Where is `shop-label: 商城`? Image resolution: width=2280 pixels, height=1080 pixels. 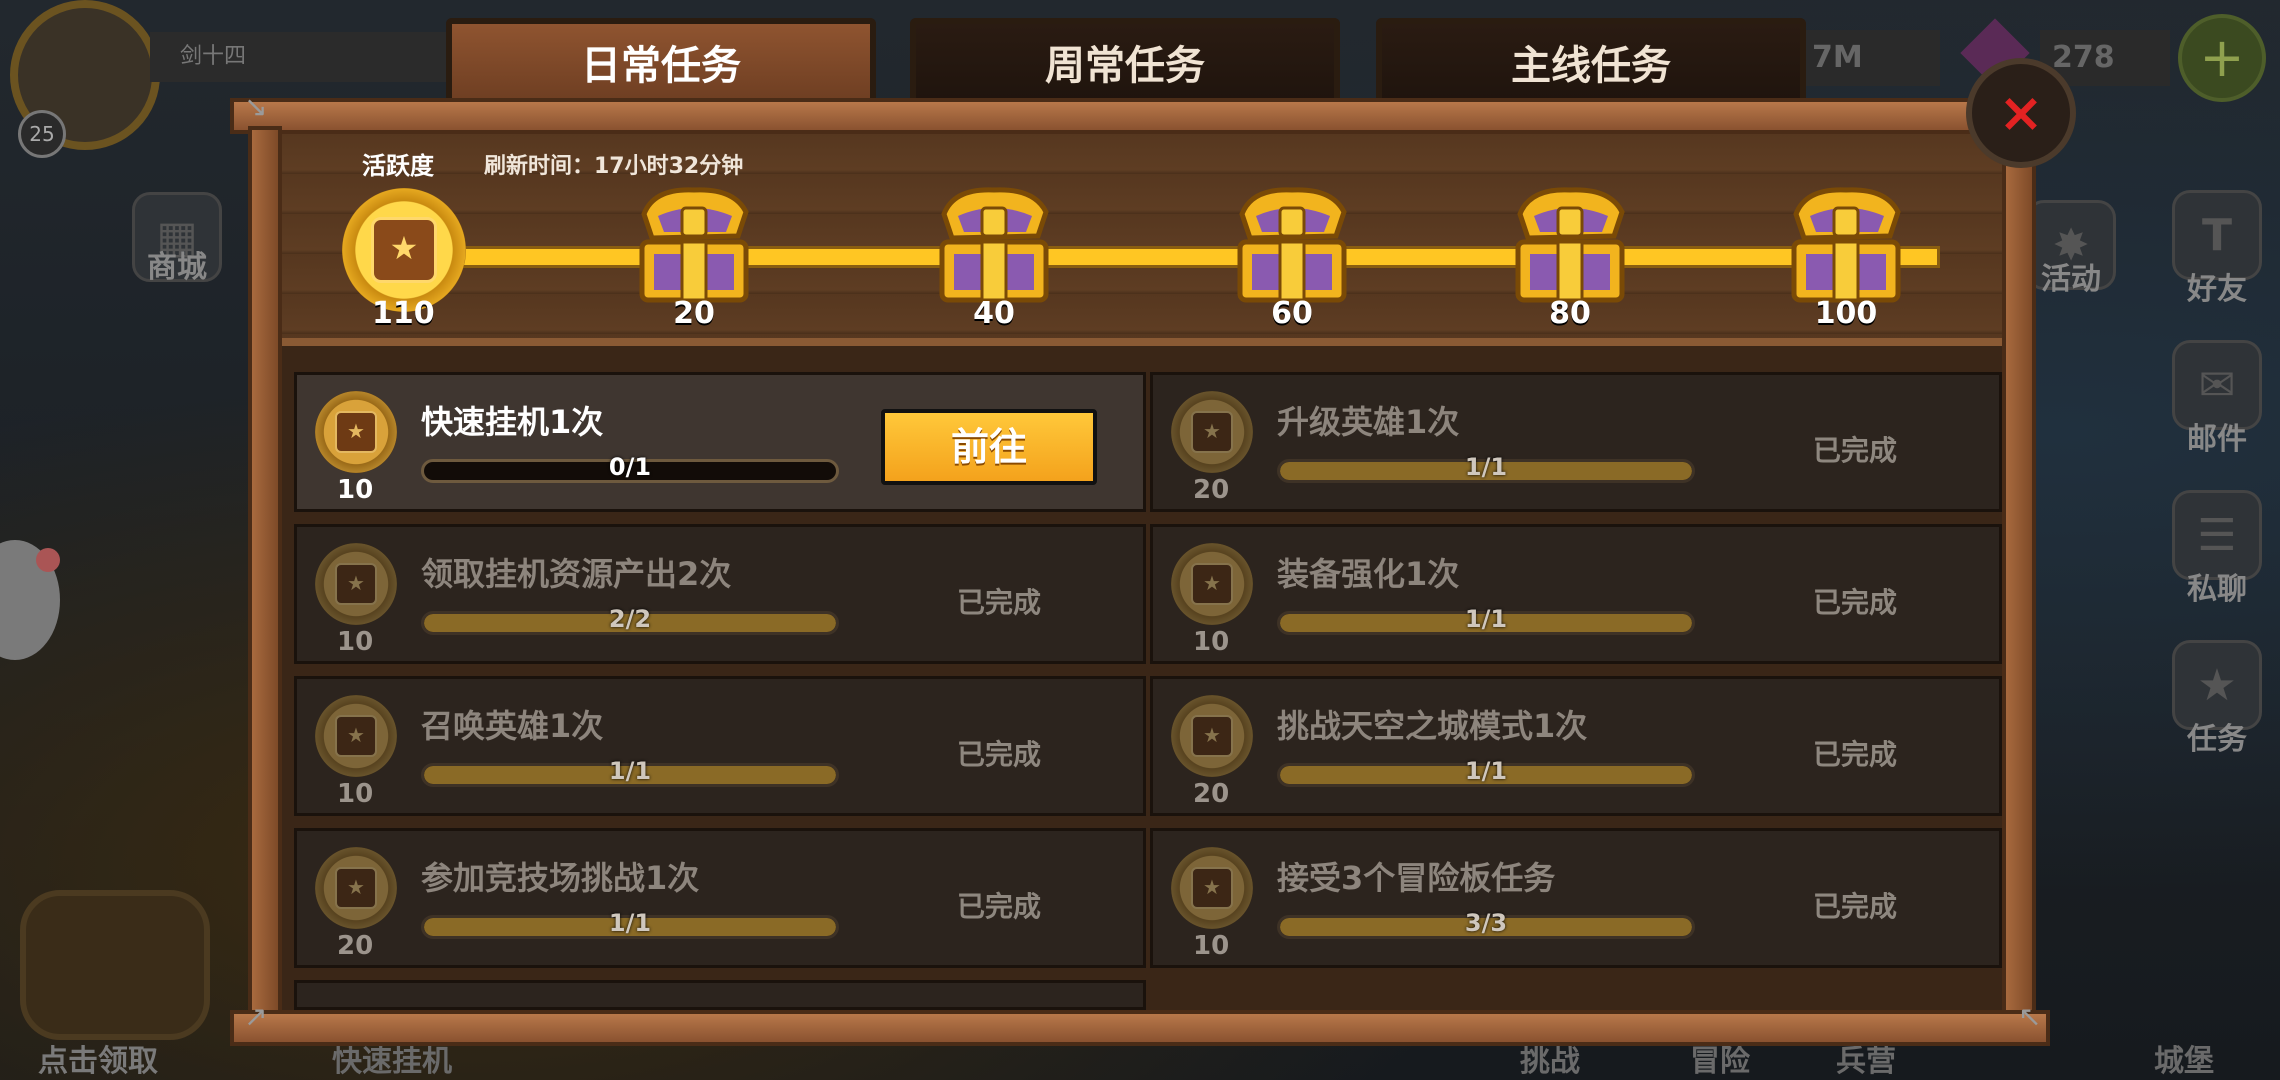 shop-label: 商城 is located at coordinates (177, 267).